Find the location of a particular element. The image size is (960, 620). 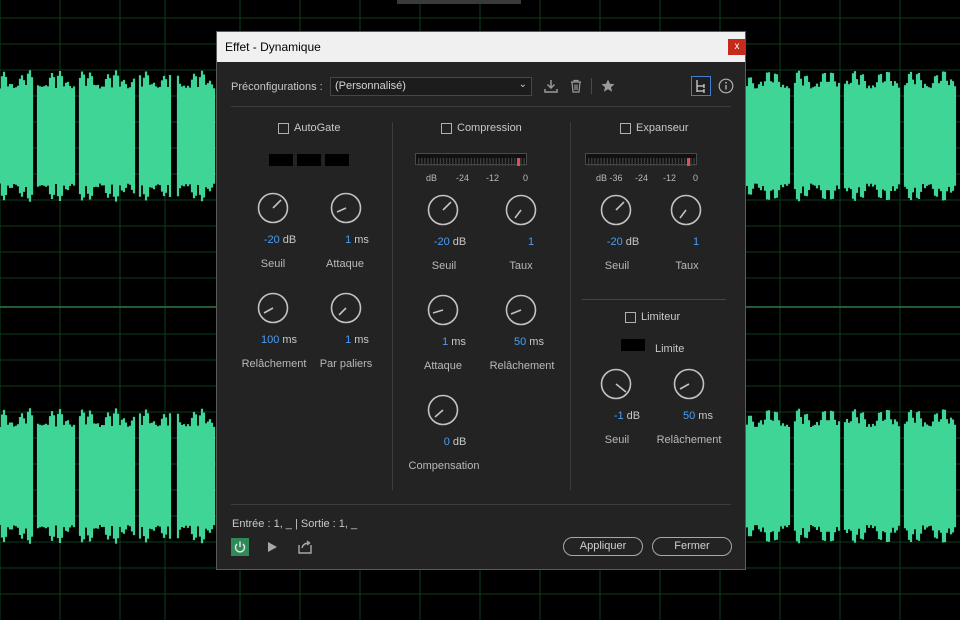

expander-checkbox is located at coordinates (625, 128).